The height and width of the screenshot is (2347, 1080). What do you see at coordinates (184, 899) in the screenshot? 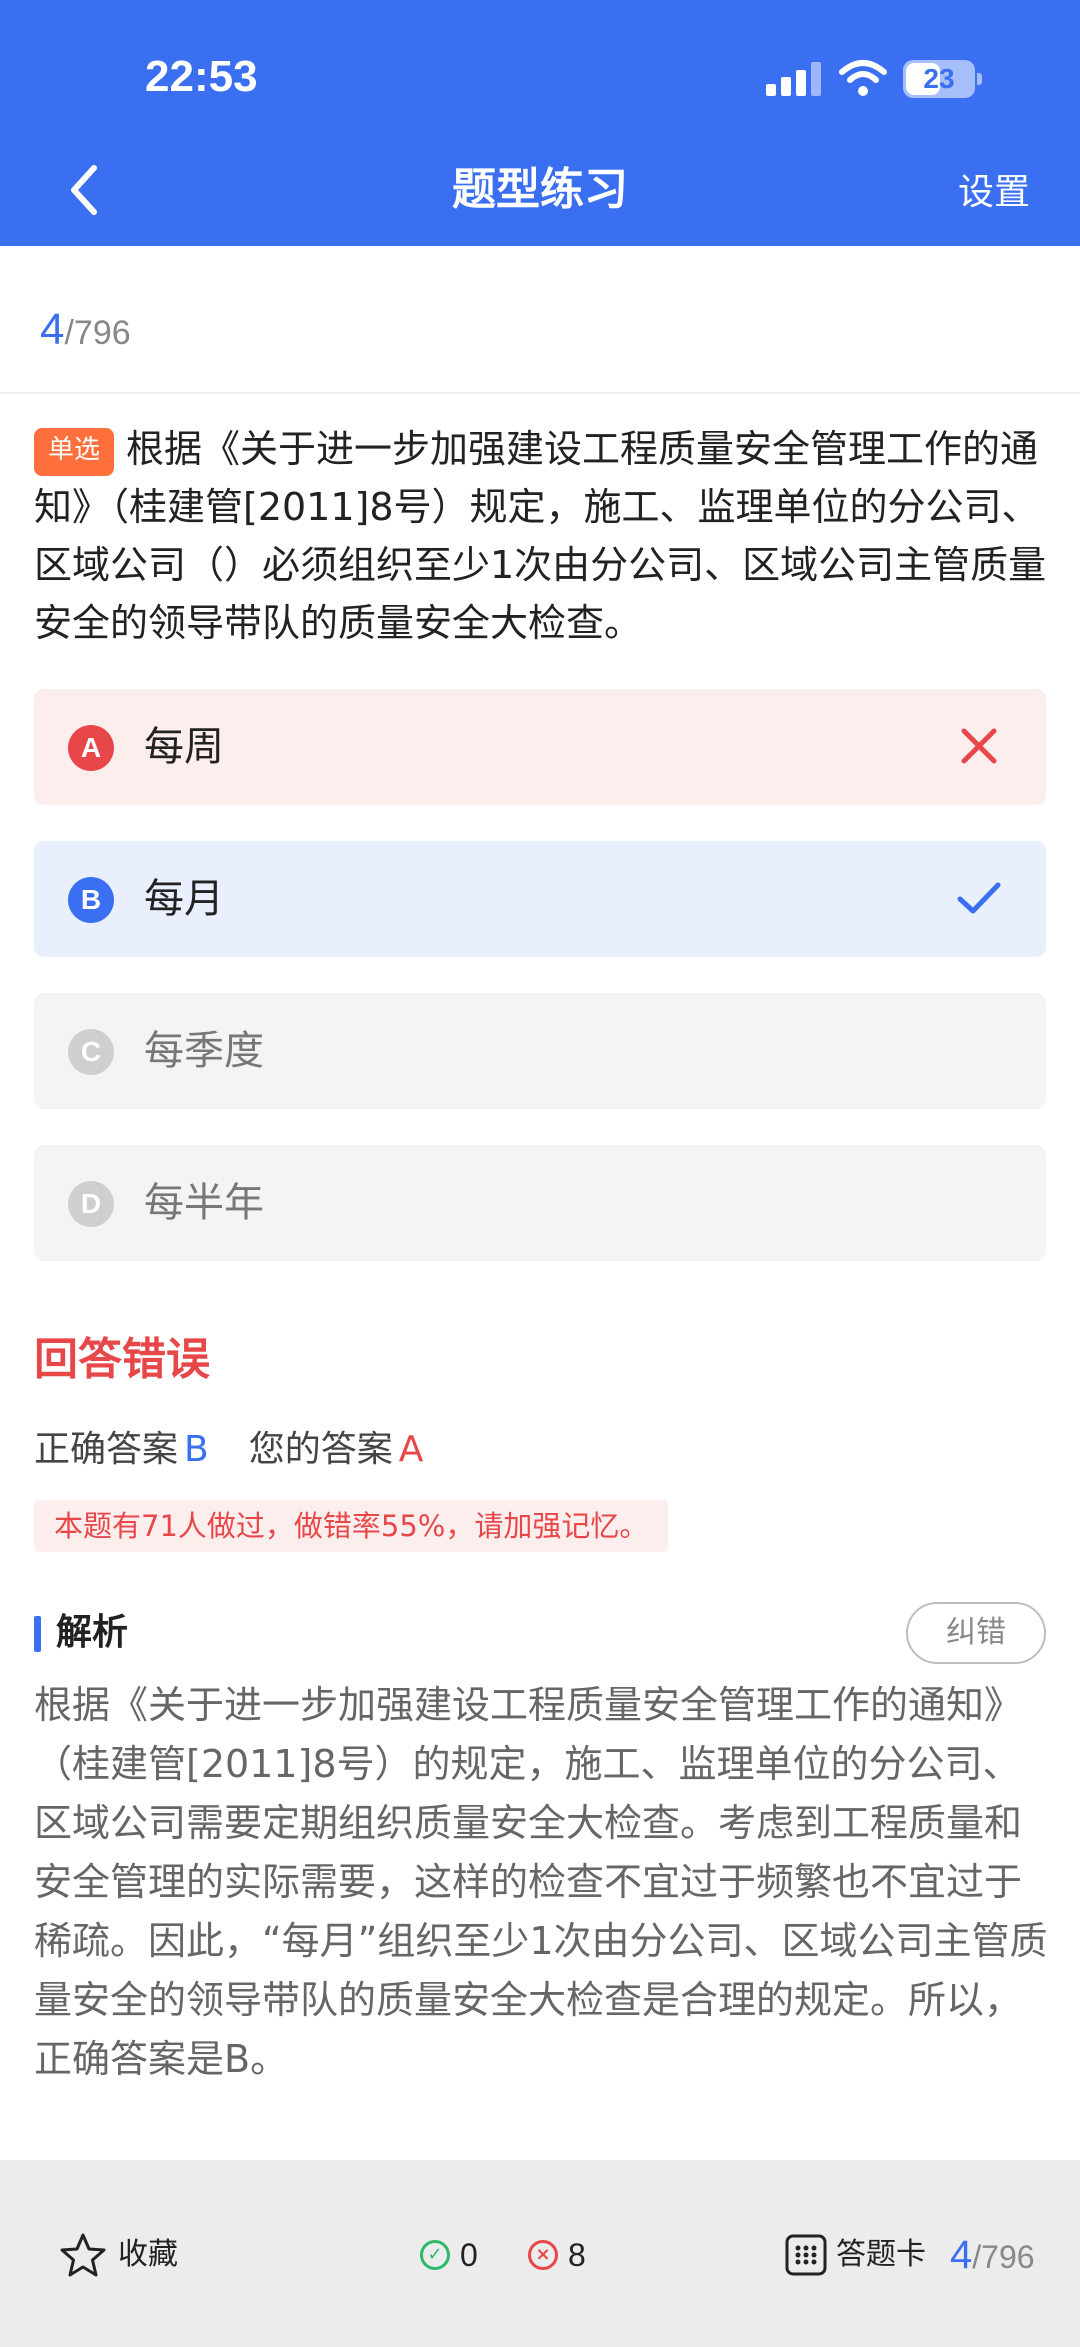
I see `option-text: 每月` at bounding box center [184, 899].